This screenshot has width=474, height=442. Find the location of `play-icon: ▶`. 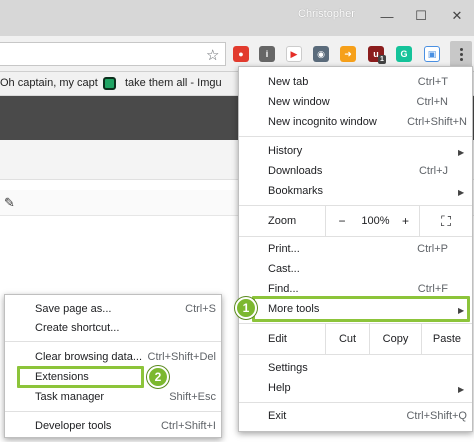

play-icon: ▶ is located at coordinates (294, 54).